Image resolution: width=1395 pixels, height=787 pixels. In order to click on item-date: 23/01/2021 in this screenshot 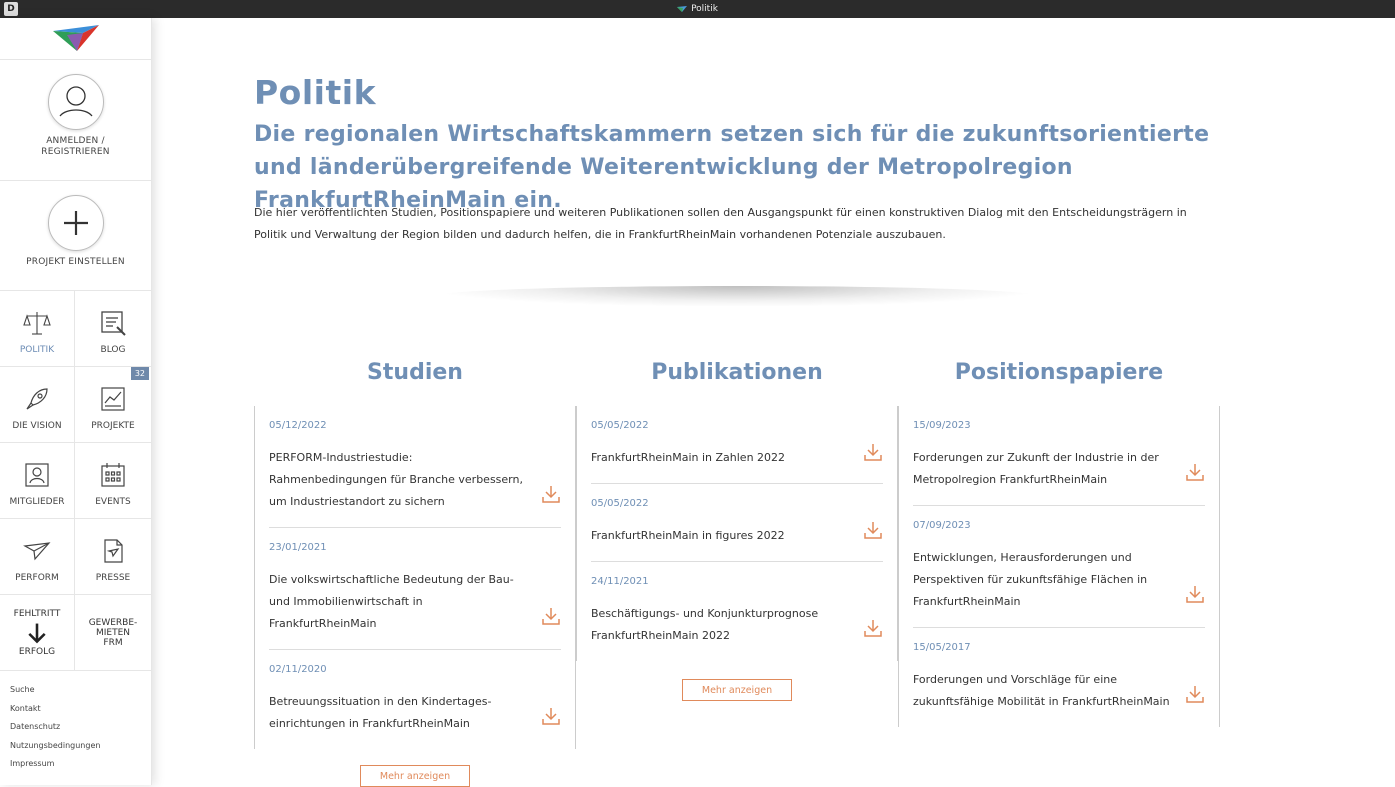, I will do `click(298, 547)`.